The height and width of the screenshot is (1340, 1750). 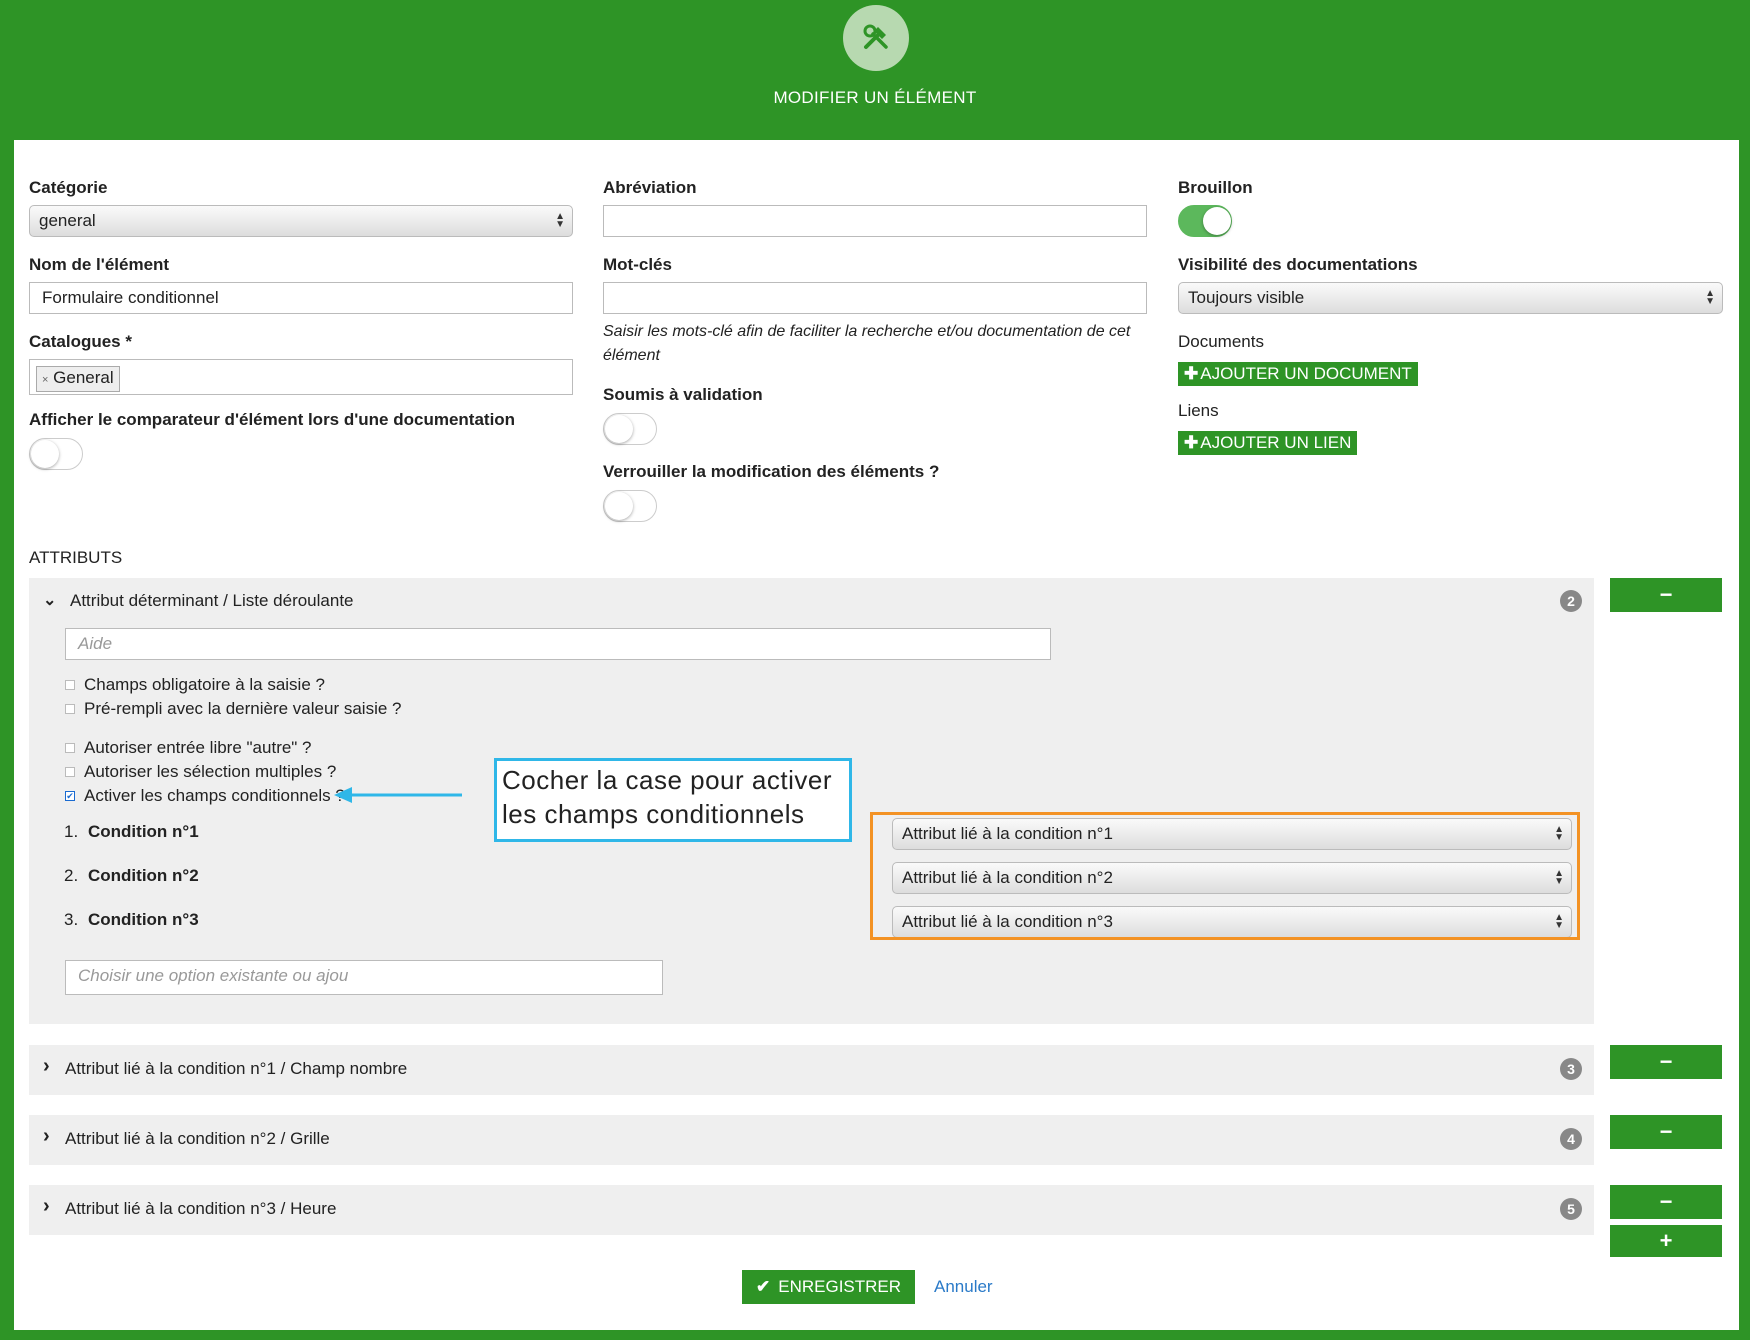 I want to click on catalogues-label: Catalogues *, so click(x=80, y=341).